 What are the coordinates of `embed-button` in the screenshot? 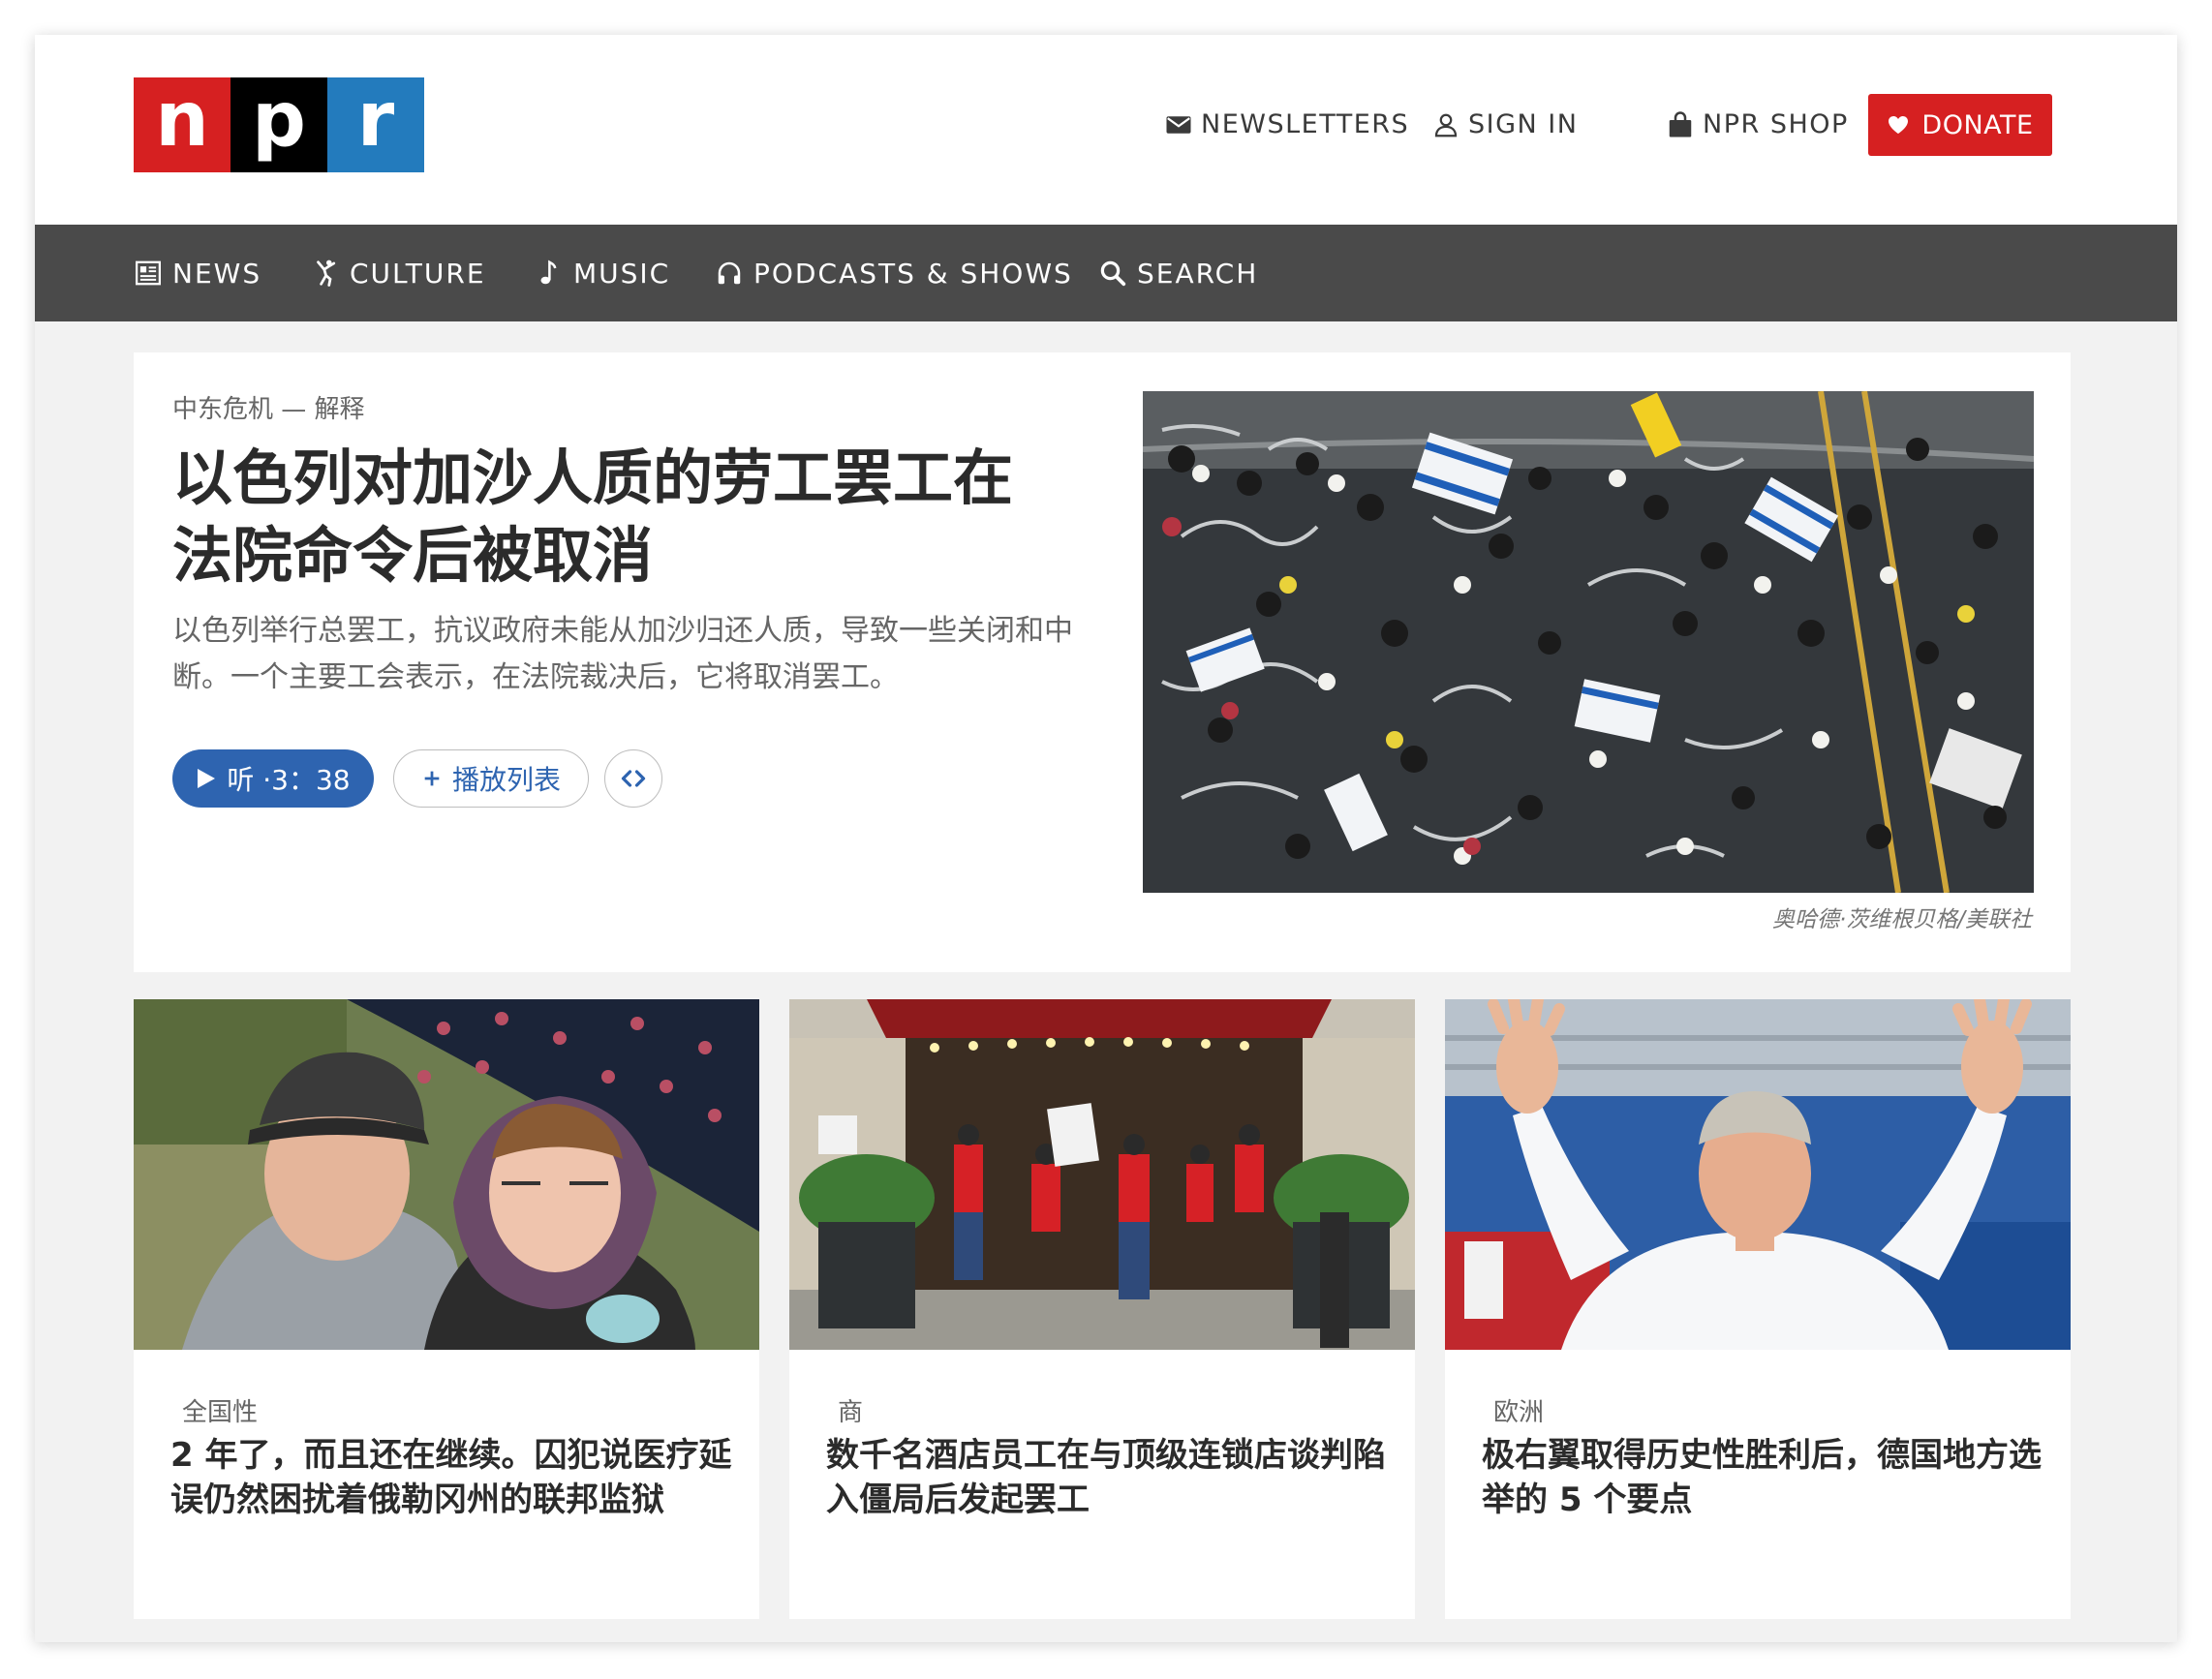 It's located at (633, 779).